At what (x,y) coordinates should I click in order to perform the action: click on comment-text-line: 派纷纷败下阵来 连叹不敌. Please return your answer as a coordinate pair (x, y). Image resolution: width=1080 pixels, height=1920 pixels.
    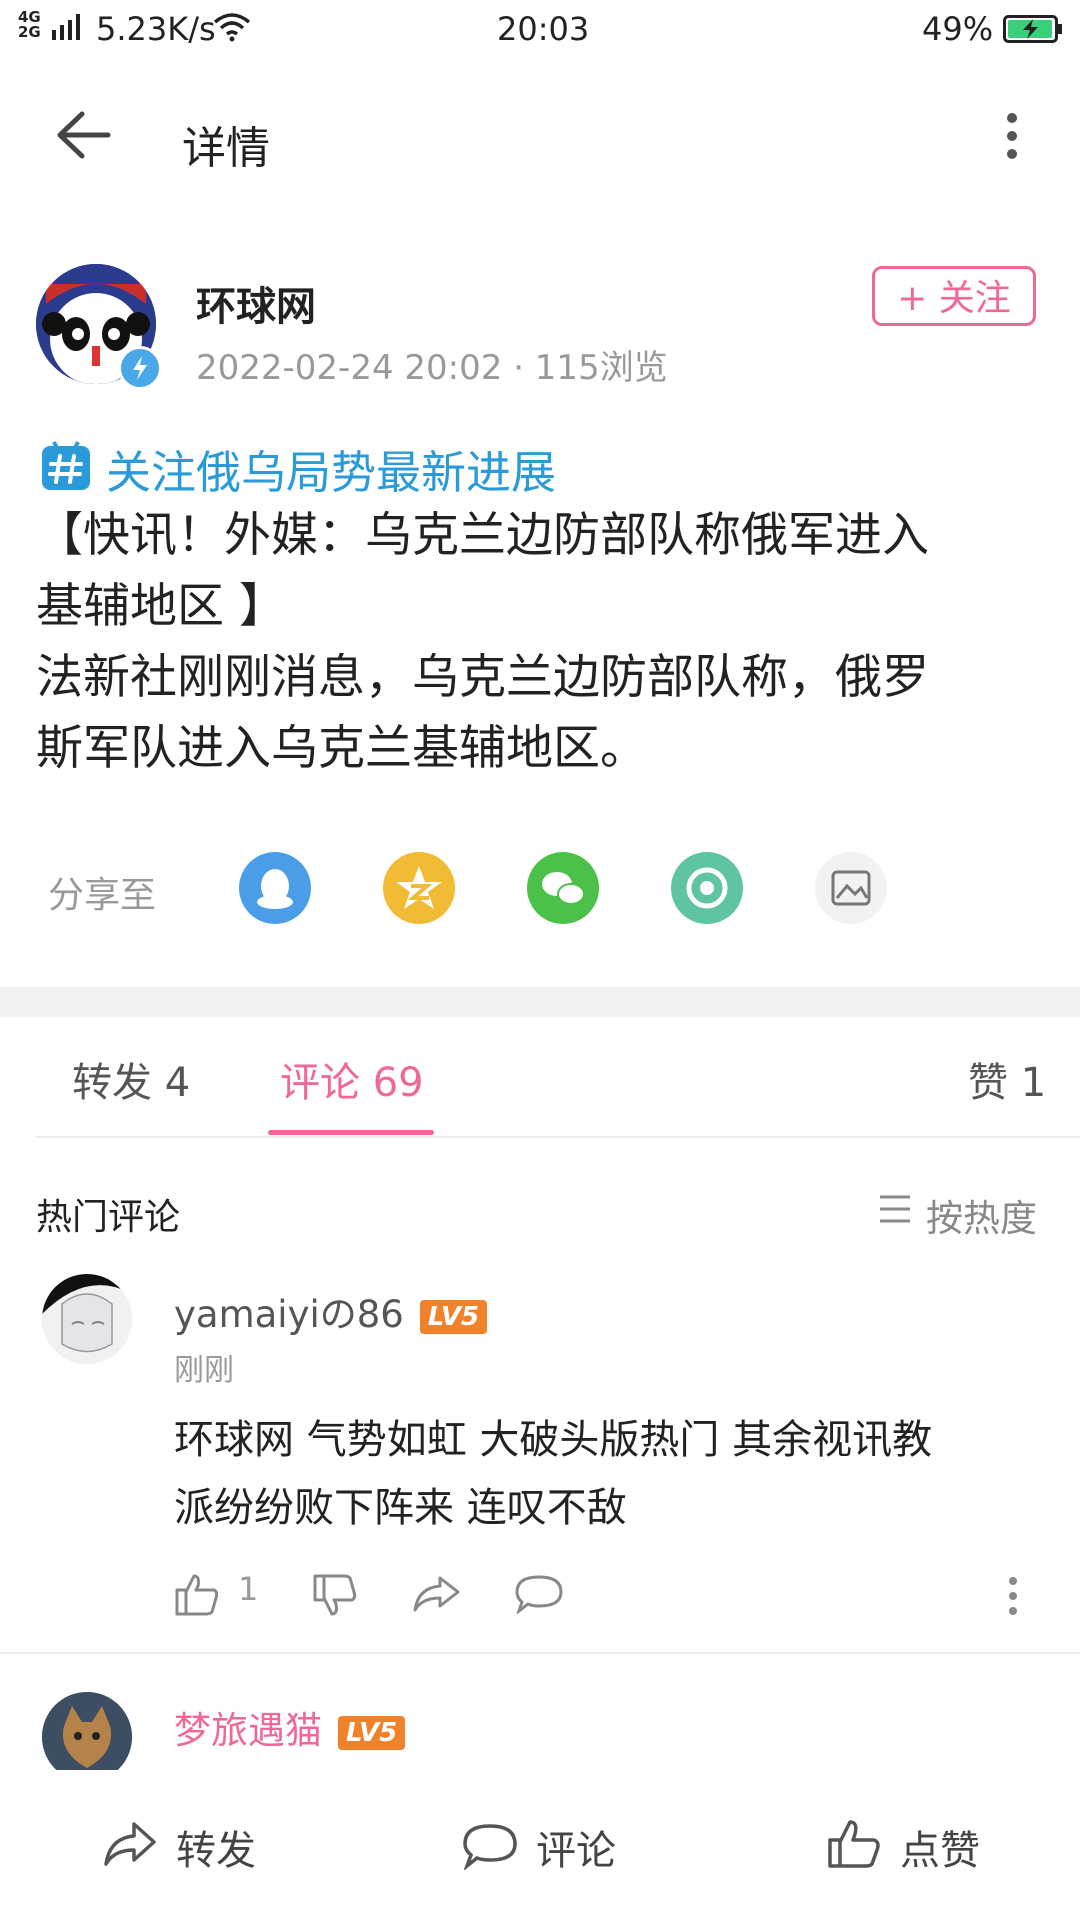
    Looking at the image, I should click on (400, 1508).